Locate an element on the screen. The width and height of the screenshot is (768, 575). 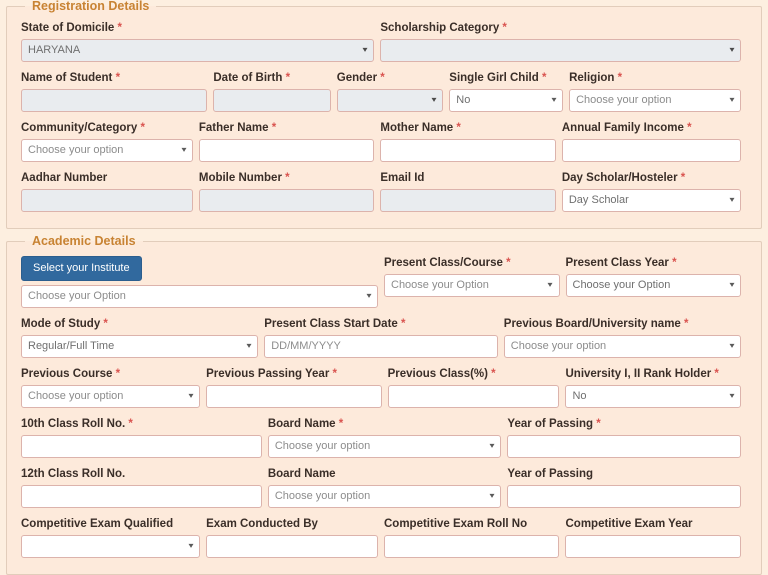
input-10th-class-roll-no is located at coordinates (141, 446).